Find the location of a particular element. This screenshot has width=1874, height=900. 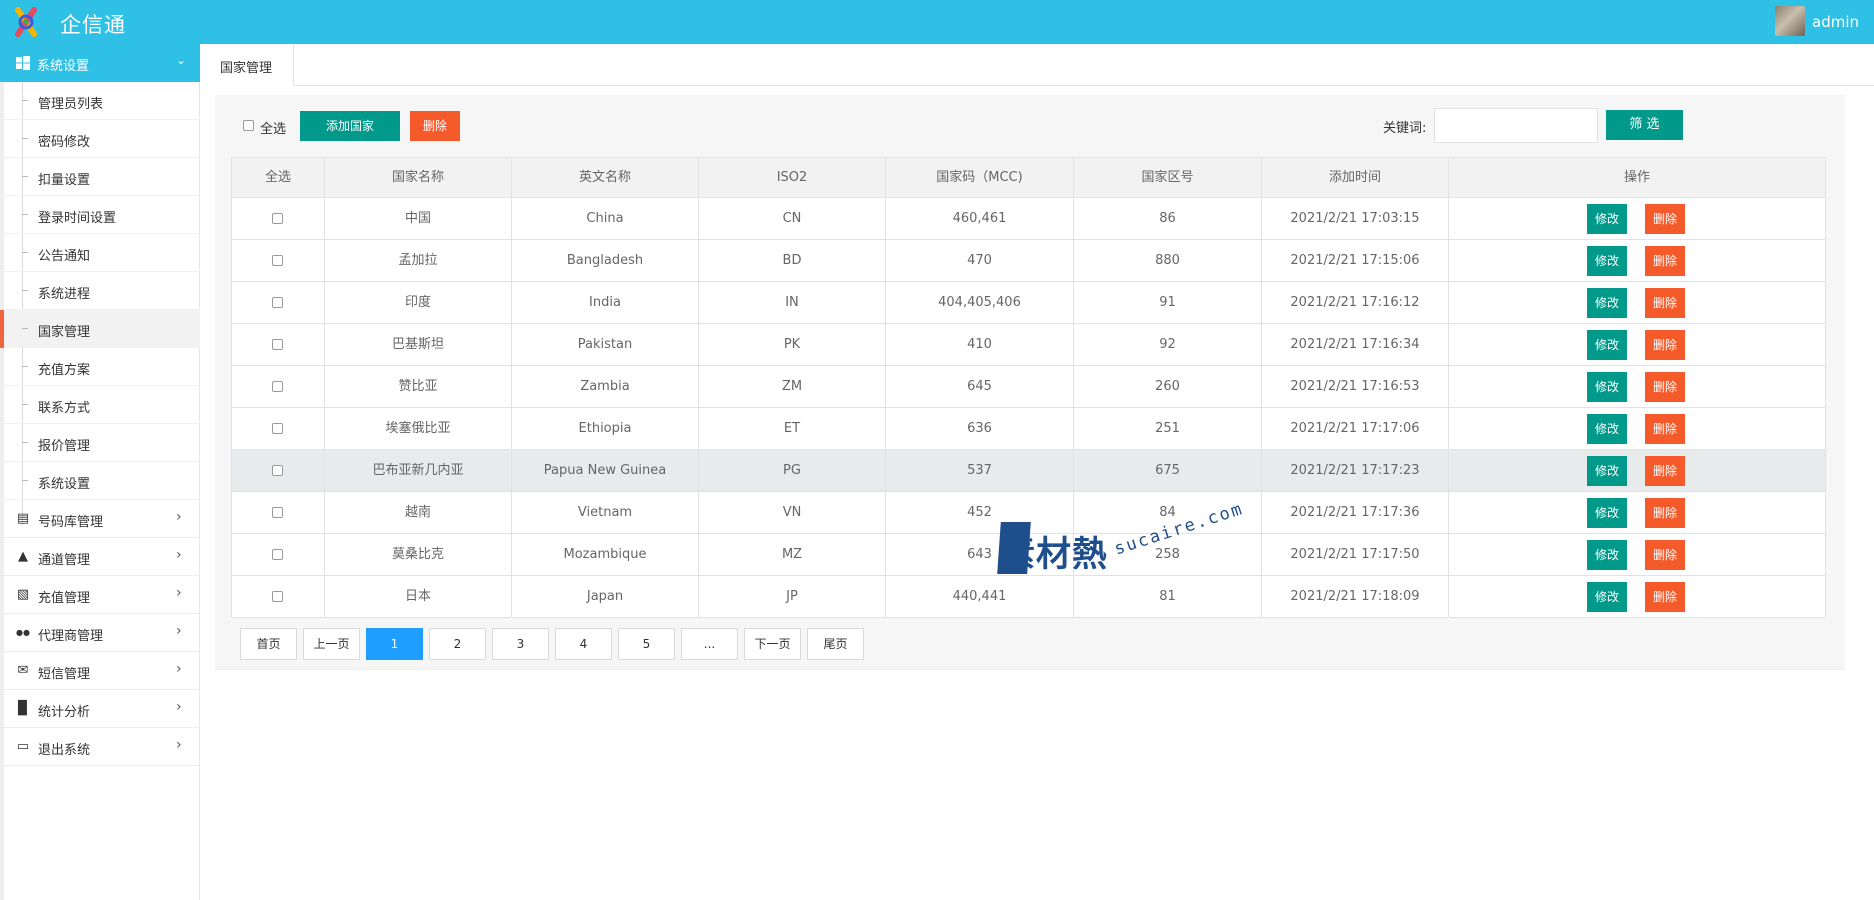

column-header: 国家码（MCC) is located at coordinates (980, 177).